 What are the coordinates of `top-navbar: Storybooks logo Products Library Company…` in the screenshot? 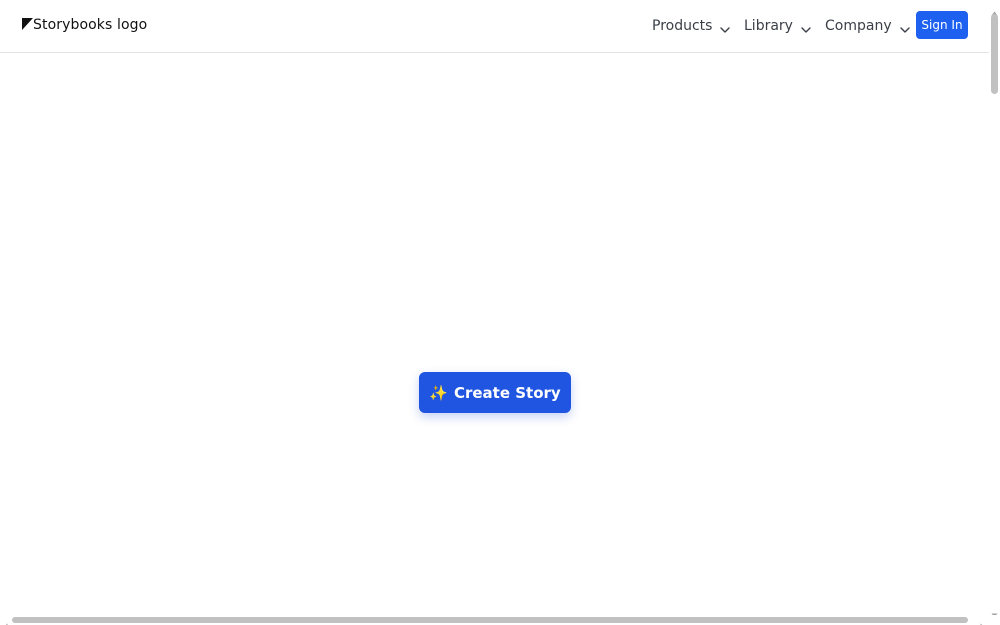 It's located at (494, 26).